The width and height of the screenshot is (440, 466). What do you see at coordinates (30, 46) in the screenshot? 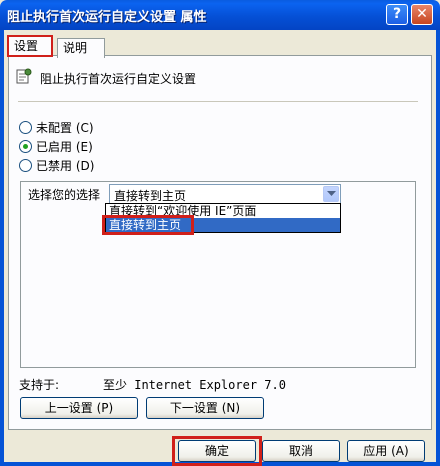
I see `tab-settings: 设置` at bounding box center [30, 46].